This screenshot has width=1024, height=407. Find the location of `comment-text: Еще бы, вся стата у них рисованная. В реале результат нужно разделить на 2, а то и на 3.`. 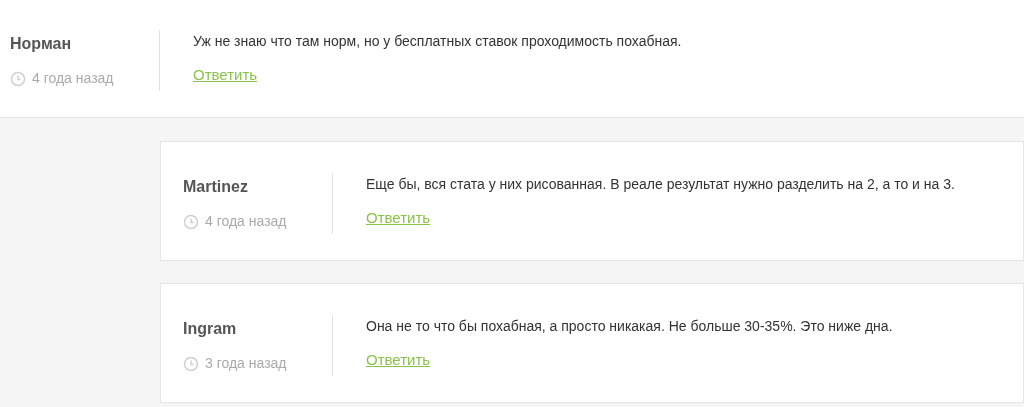

comment-text: Еще бы, вся стата у них рисованная. В реале результат нужно разделить на 2, а то и на 3. is located at coordinates (660, 184).